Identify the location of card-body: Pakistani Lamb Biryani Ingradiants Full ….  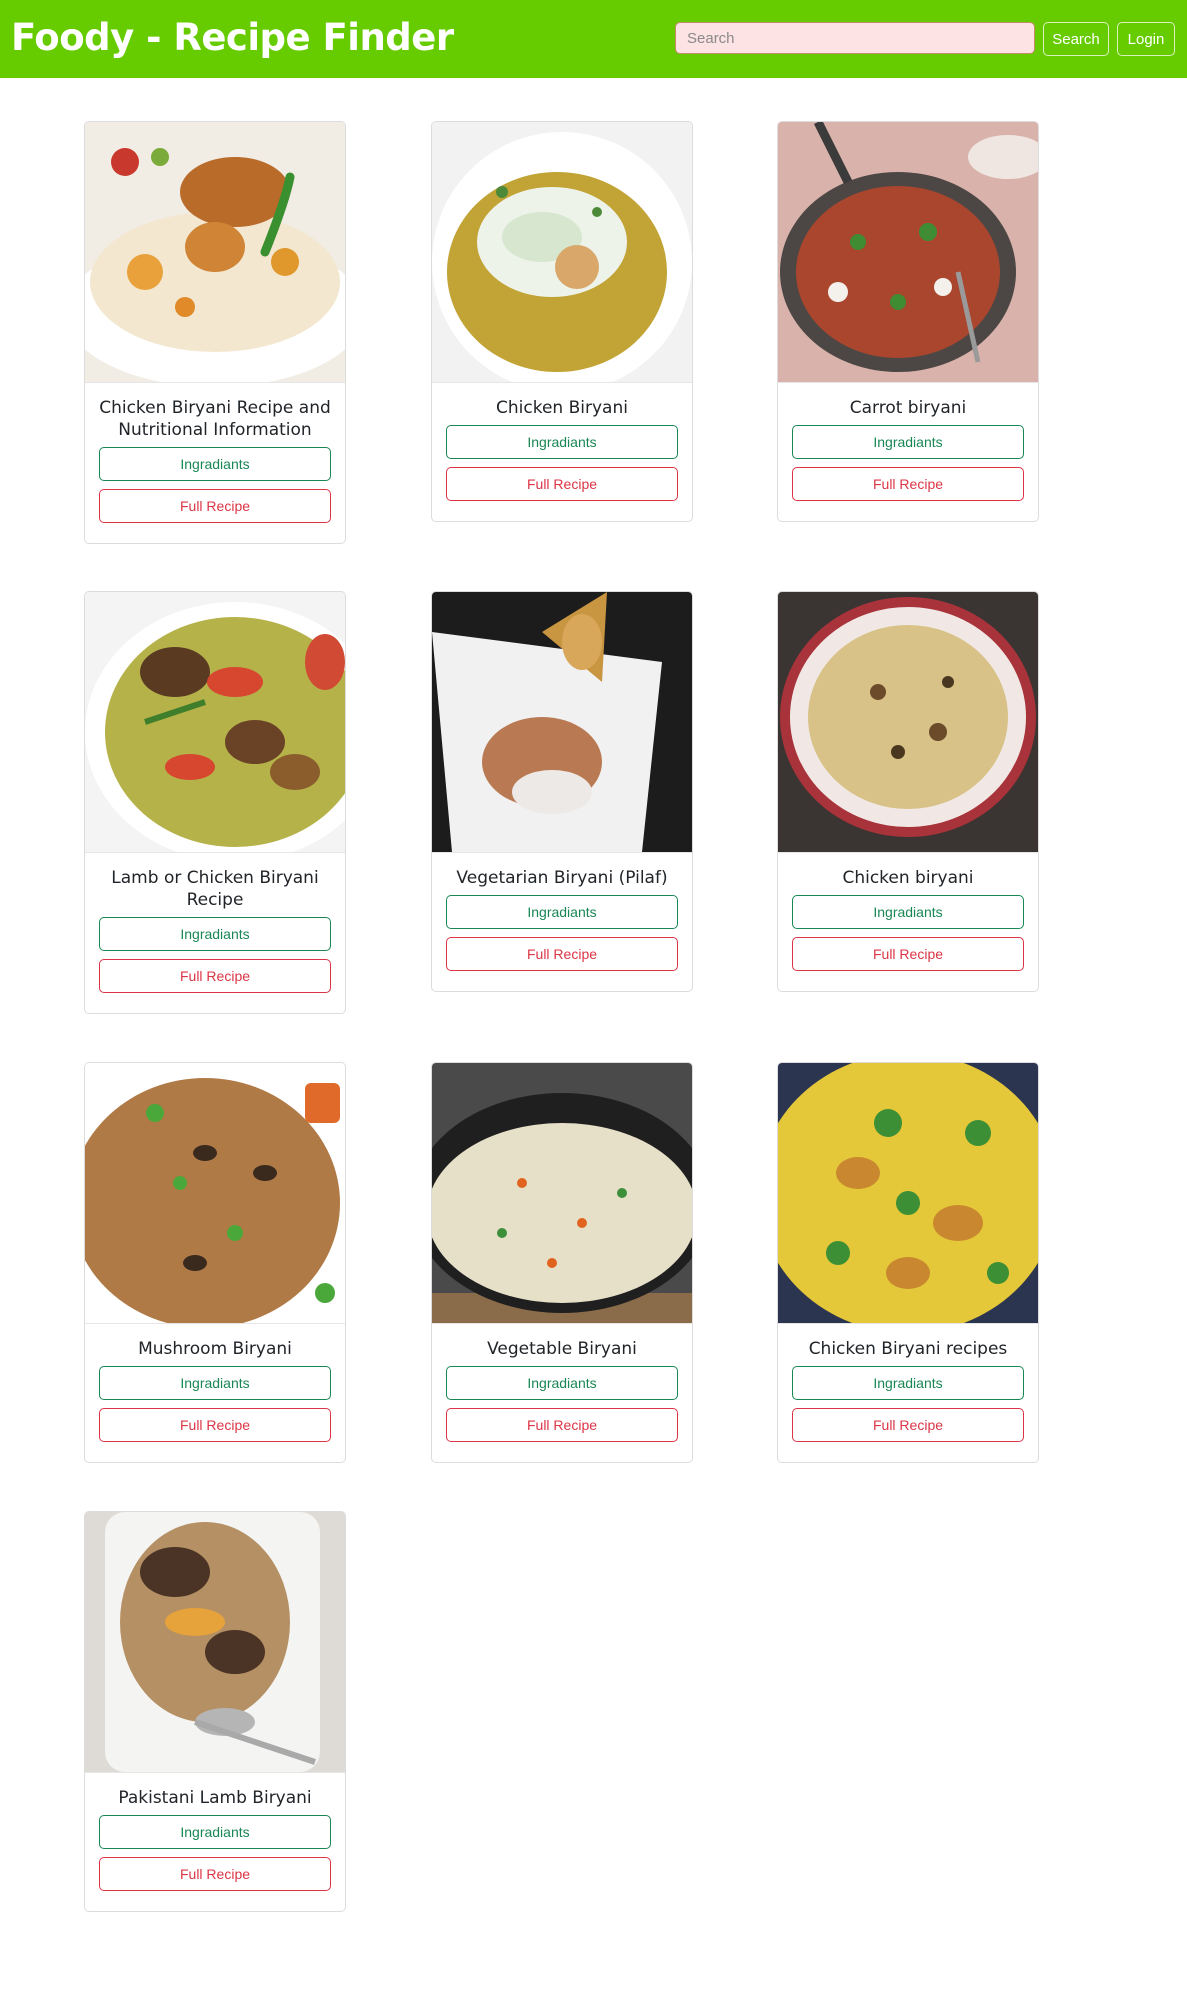
(215, 1842).